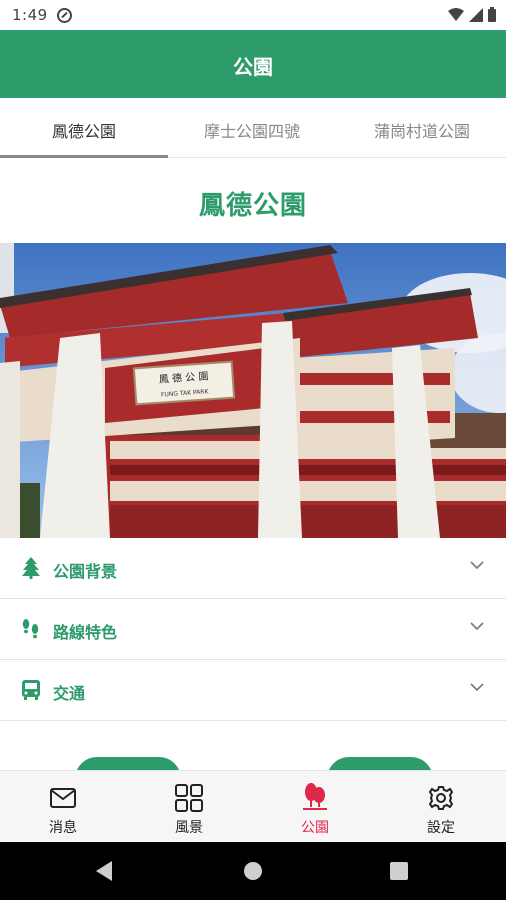 Image resolution: width=506 pixels, height=900 pixels. I want to click on nav-item-scenery: 風景, so click(189, 807).